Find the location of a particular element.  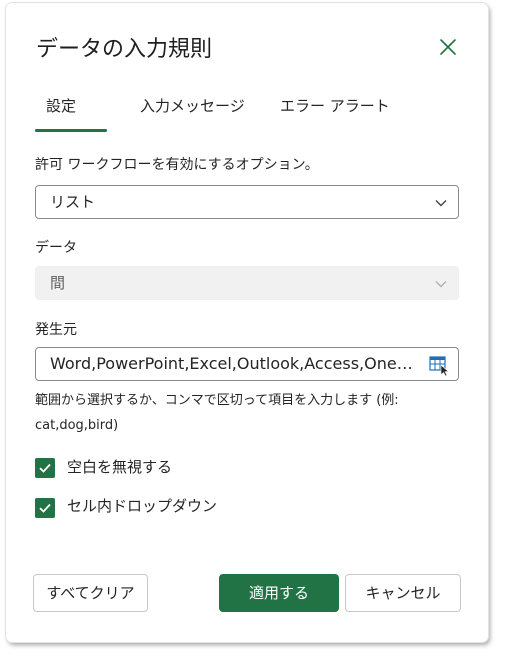

allow-dropdown-value: リスト is located at coordinates (73, 202).